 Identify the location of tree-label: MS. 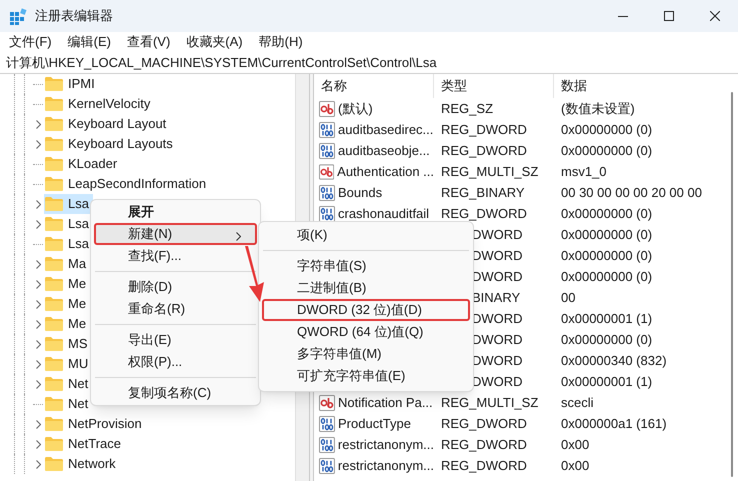
(78, 344).